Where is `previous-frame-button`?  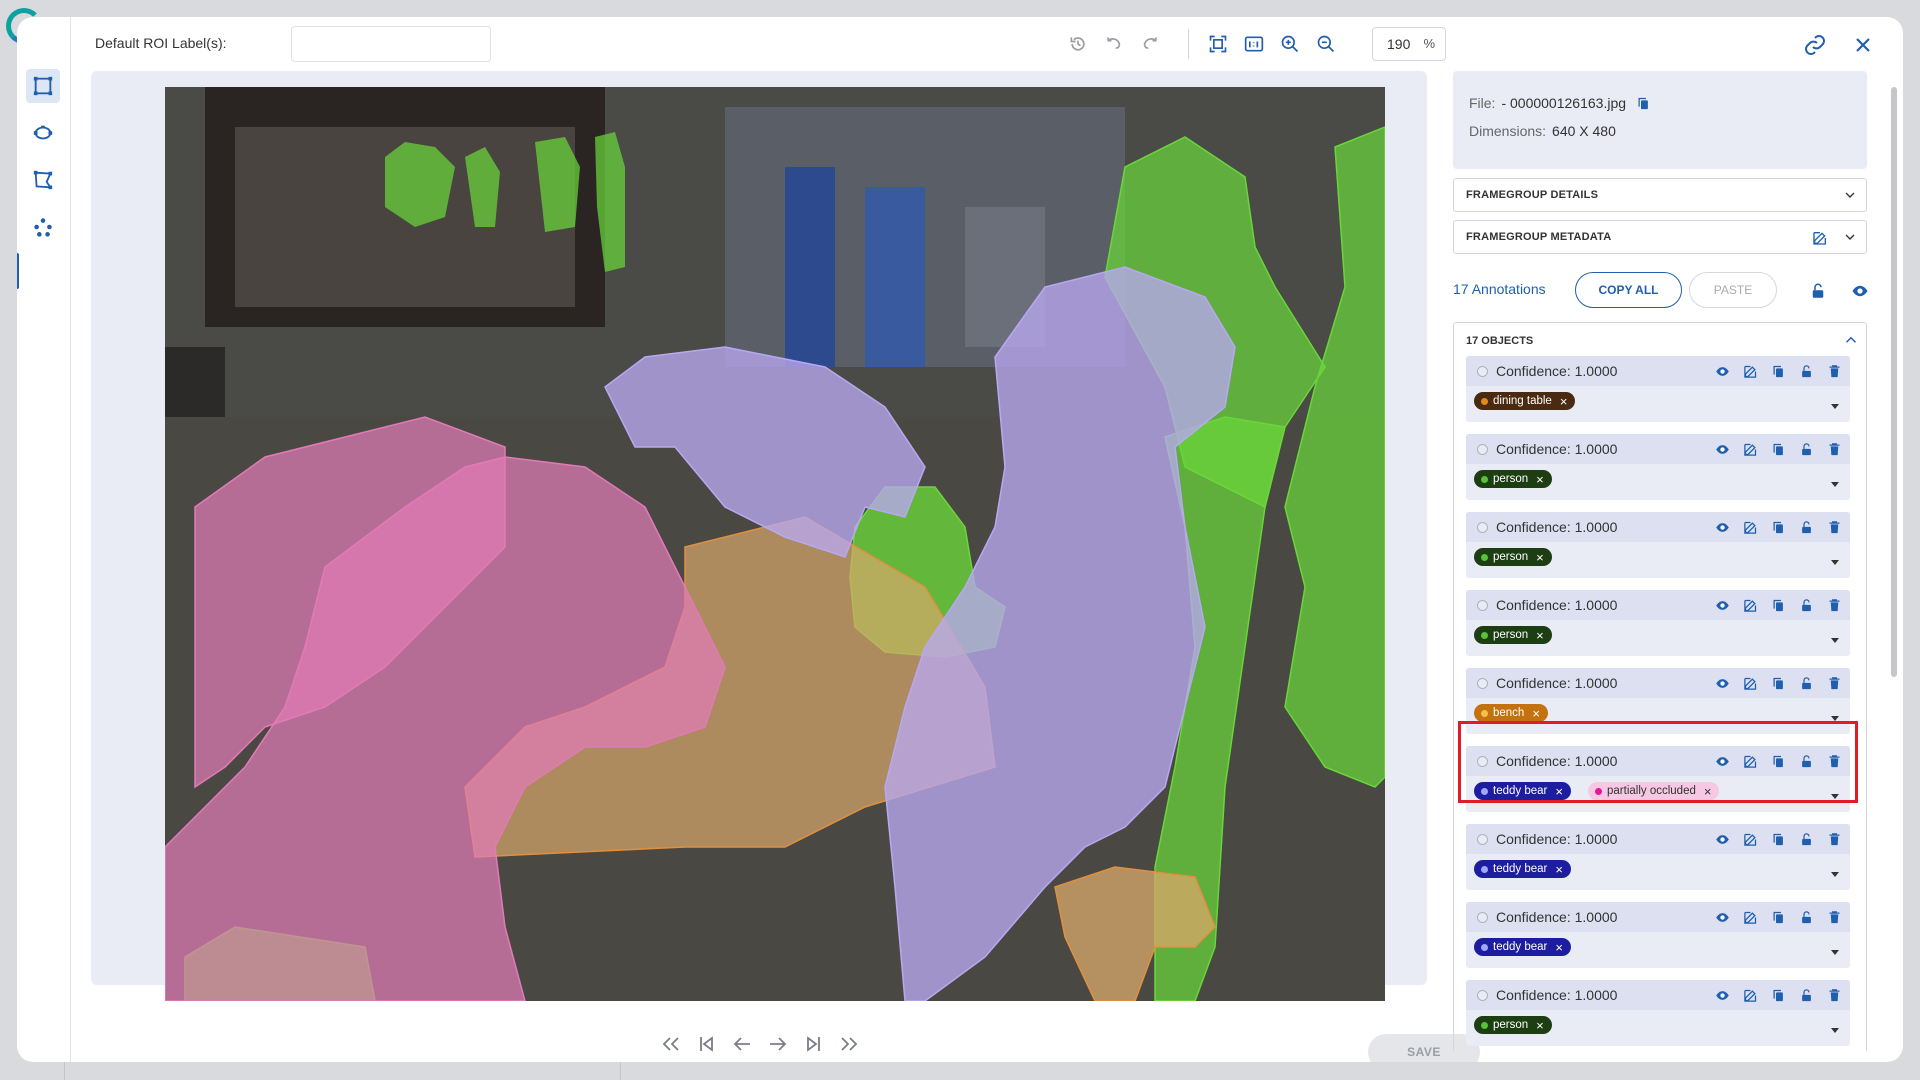 previous-frame-button is located at coordinates (742, 1044).